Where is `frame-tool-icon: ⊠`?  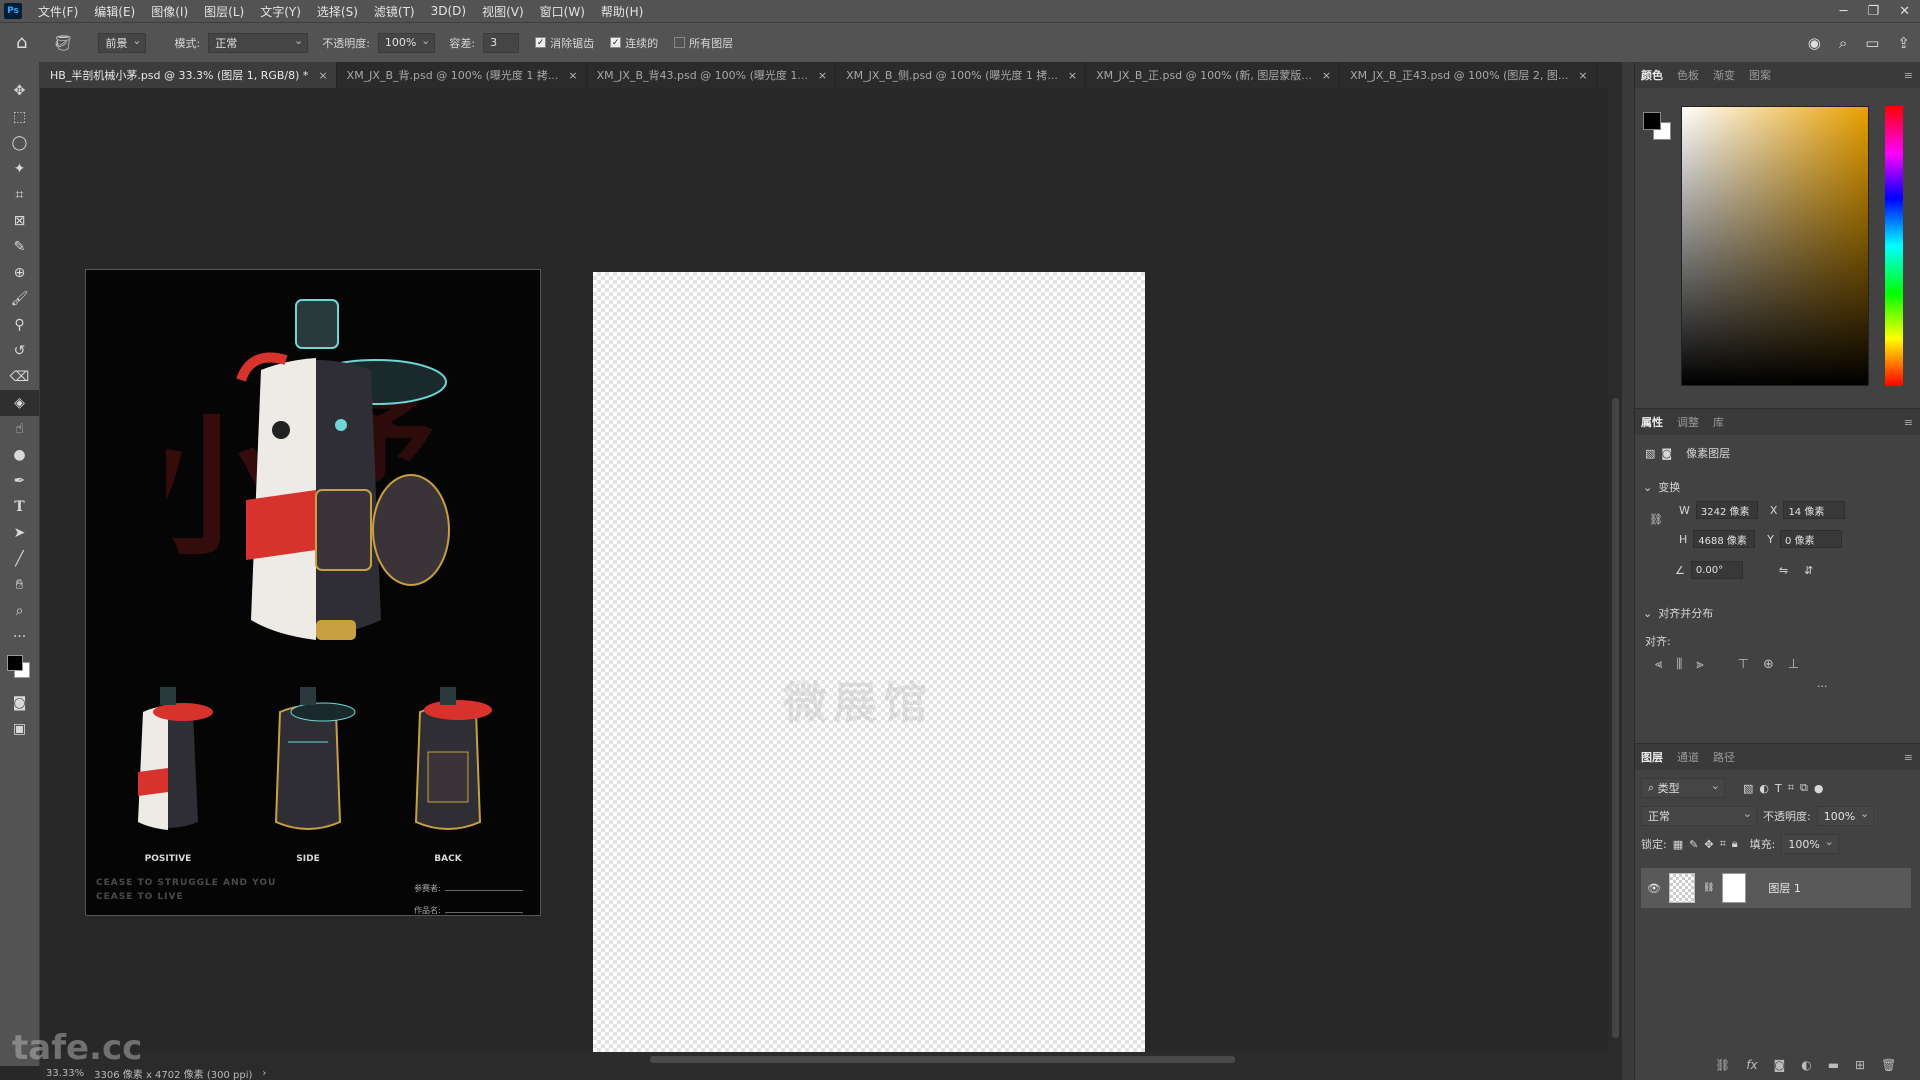 frame-tool-icon: ⊠ is located at coordinates (19, 221).